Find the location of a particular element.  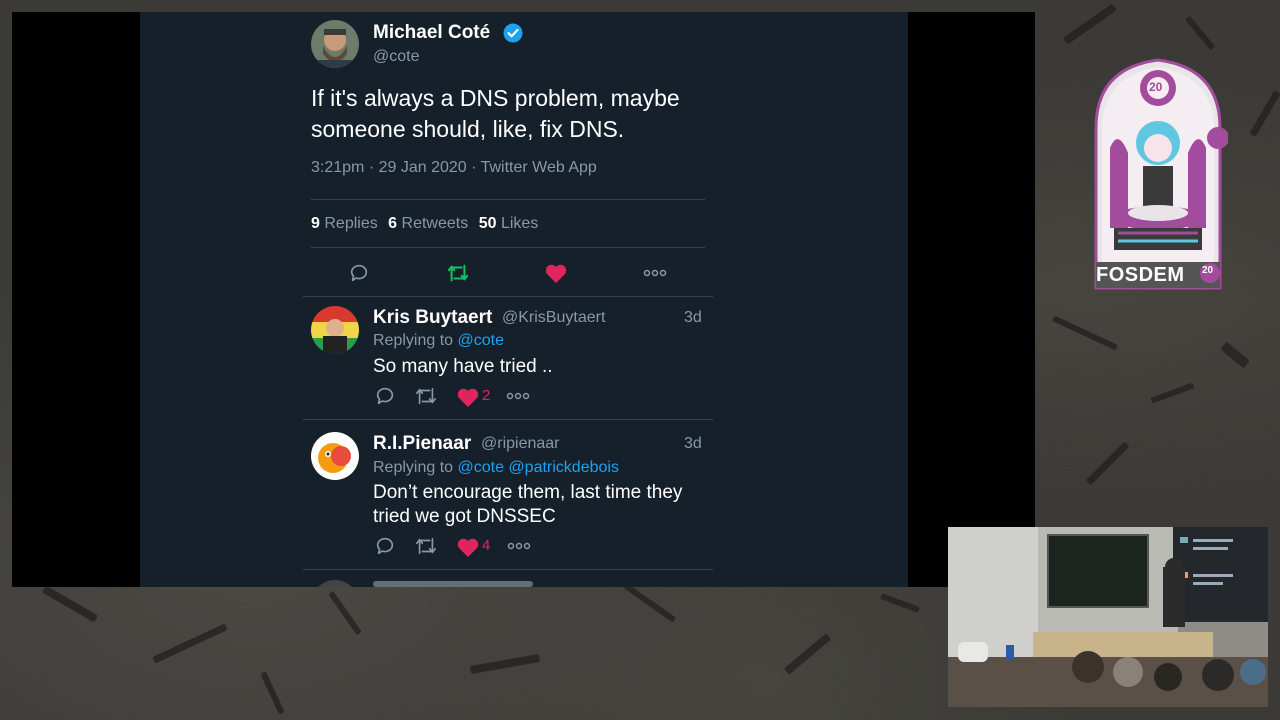

reply-author-name: Kris Buytaert is located at coordinates (432, 318).